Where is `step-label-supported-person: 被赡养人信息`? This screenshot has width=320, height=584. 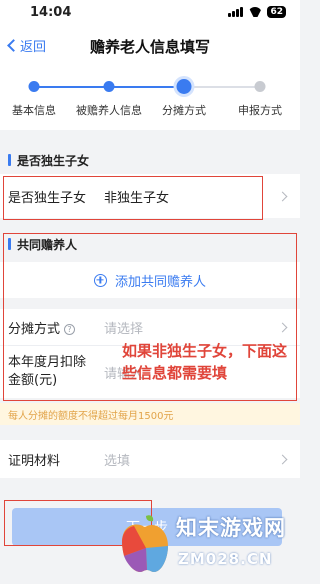
step-label-supported-person: 被赡养人信息 is located at coordinates (109, 110).